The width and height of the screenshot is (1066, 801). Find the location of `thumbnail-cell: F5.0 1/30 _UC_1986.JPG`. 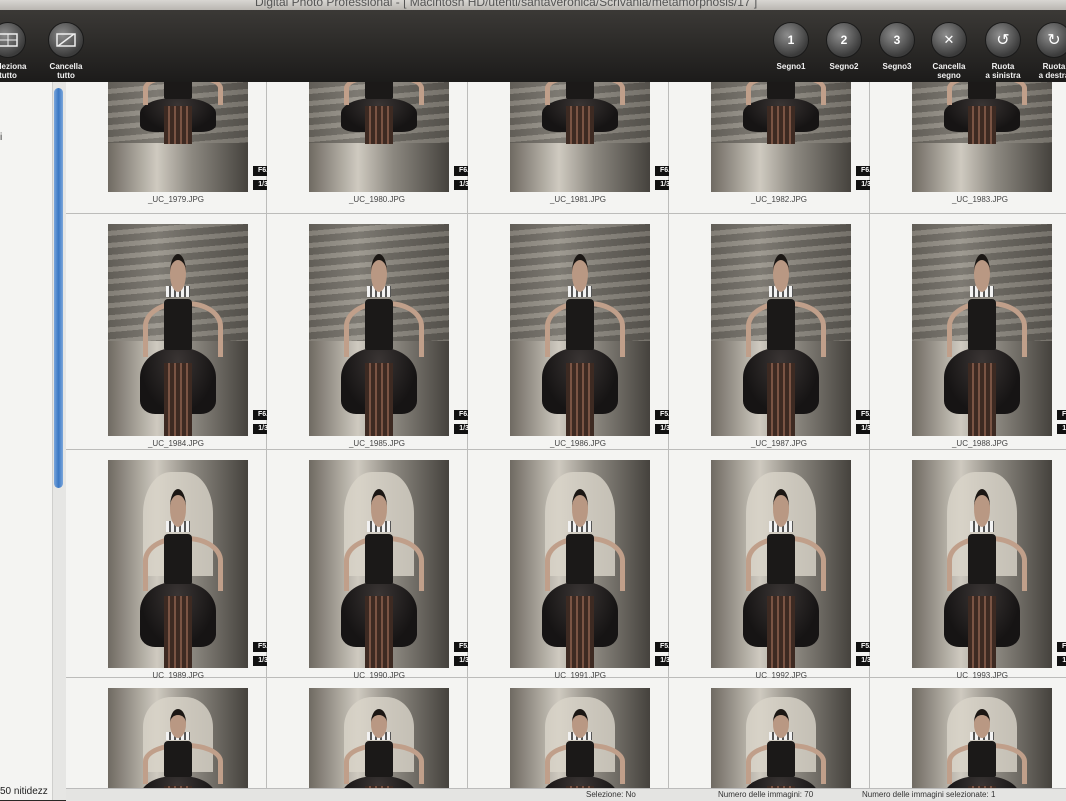

thumbnail-cell: F5.0 1/30 _UC_1986.JPG is located at coordinates (573, 332).